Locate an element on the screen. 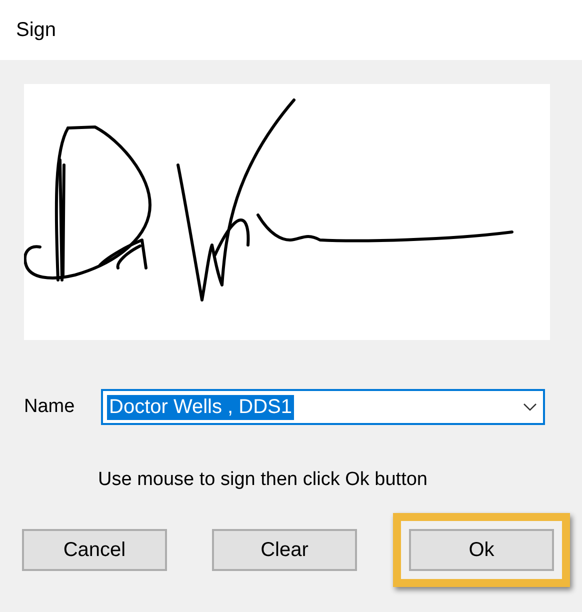 This screenshot has height=612, width=582. chevron-down-icon is located at coordinates (530, 407).